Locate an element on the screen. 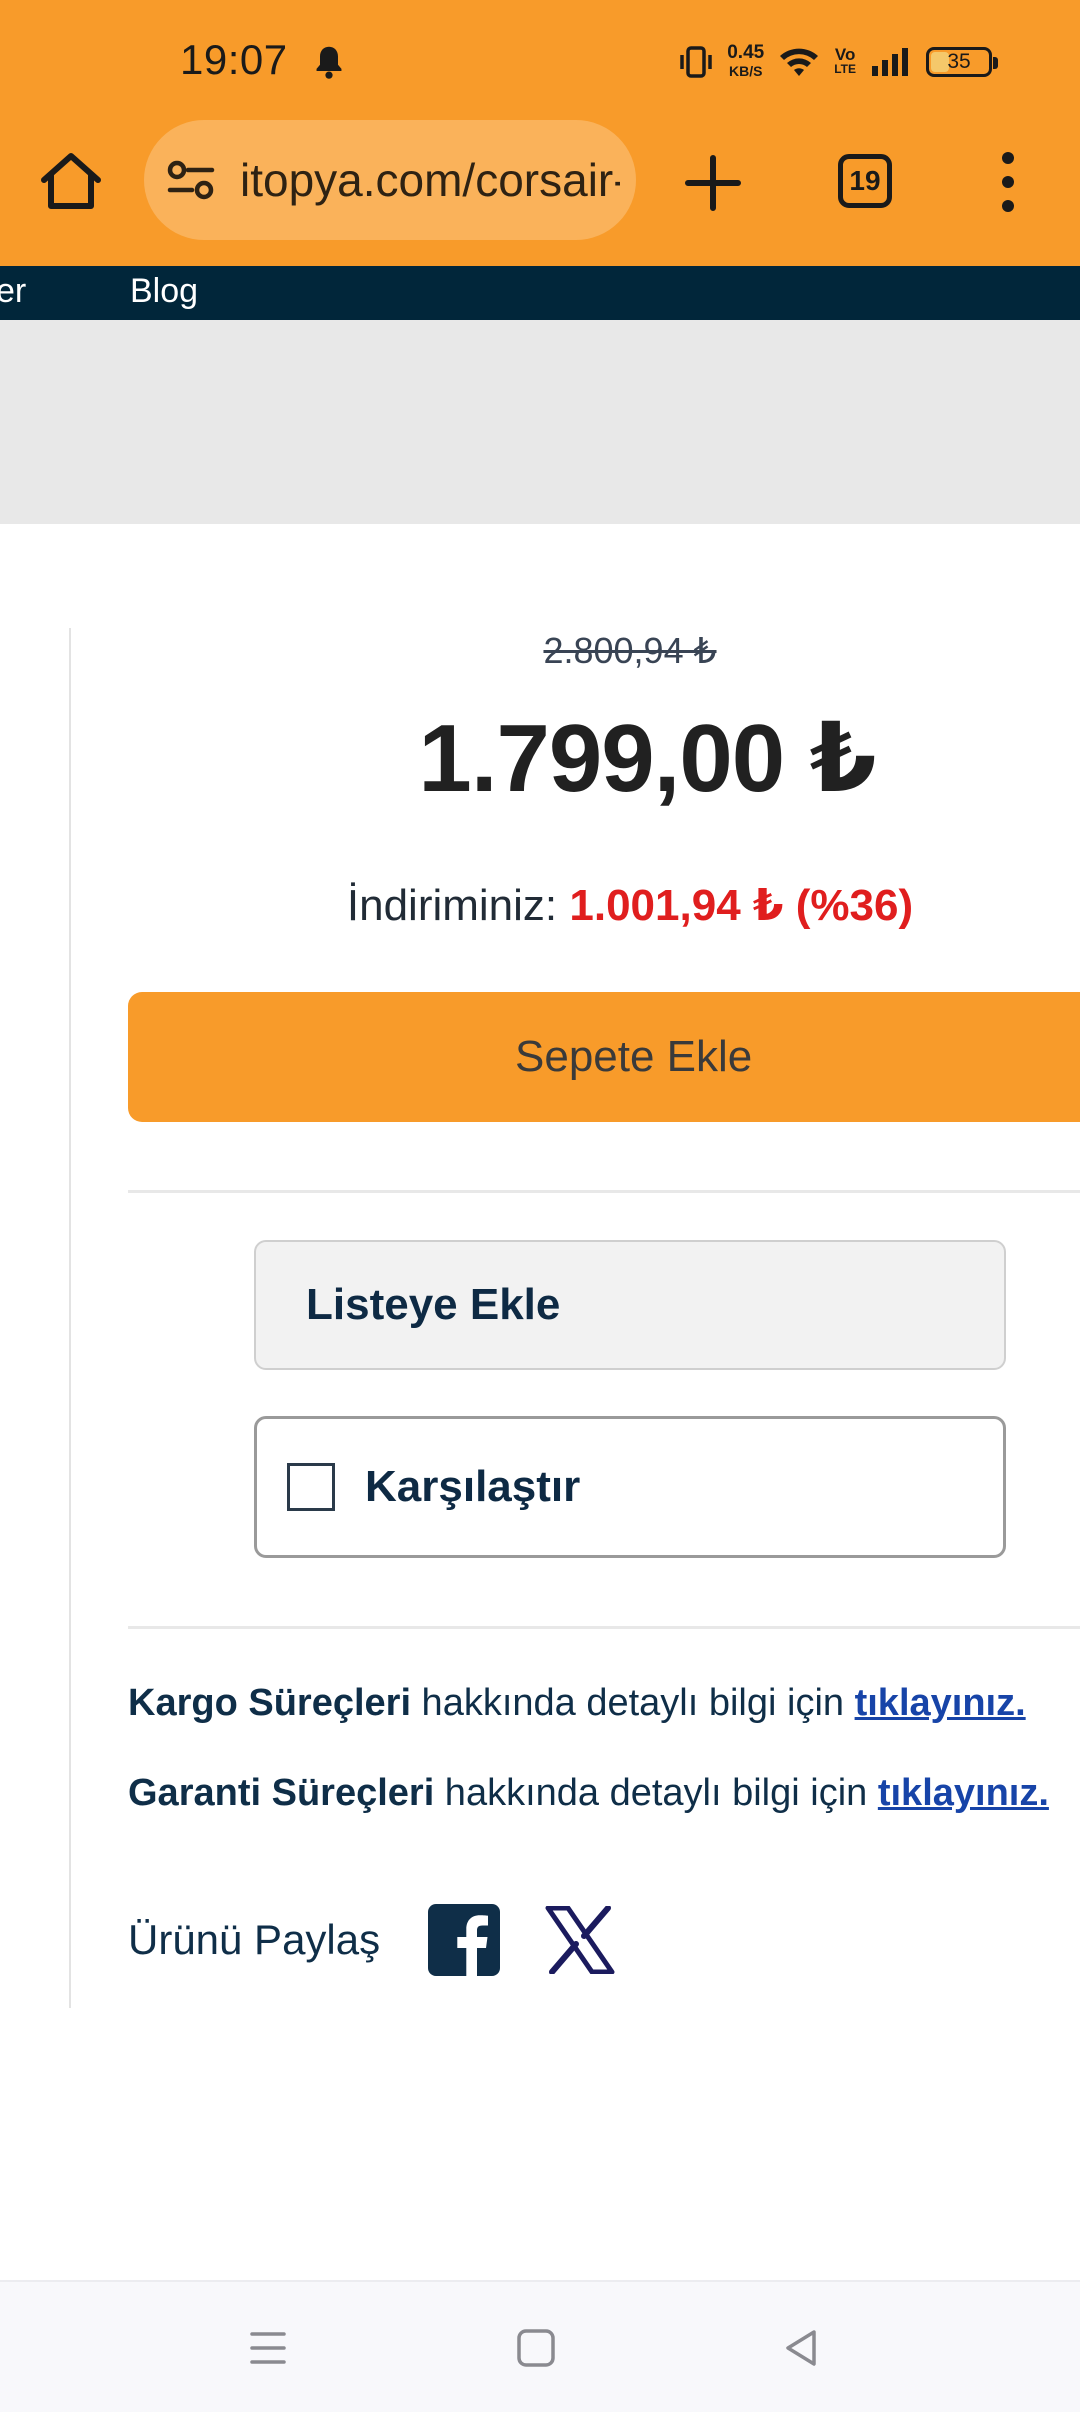 This screenshot has width=1080, height=2412. site-settings-icon is located at coordinates (191, 180).